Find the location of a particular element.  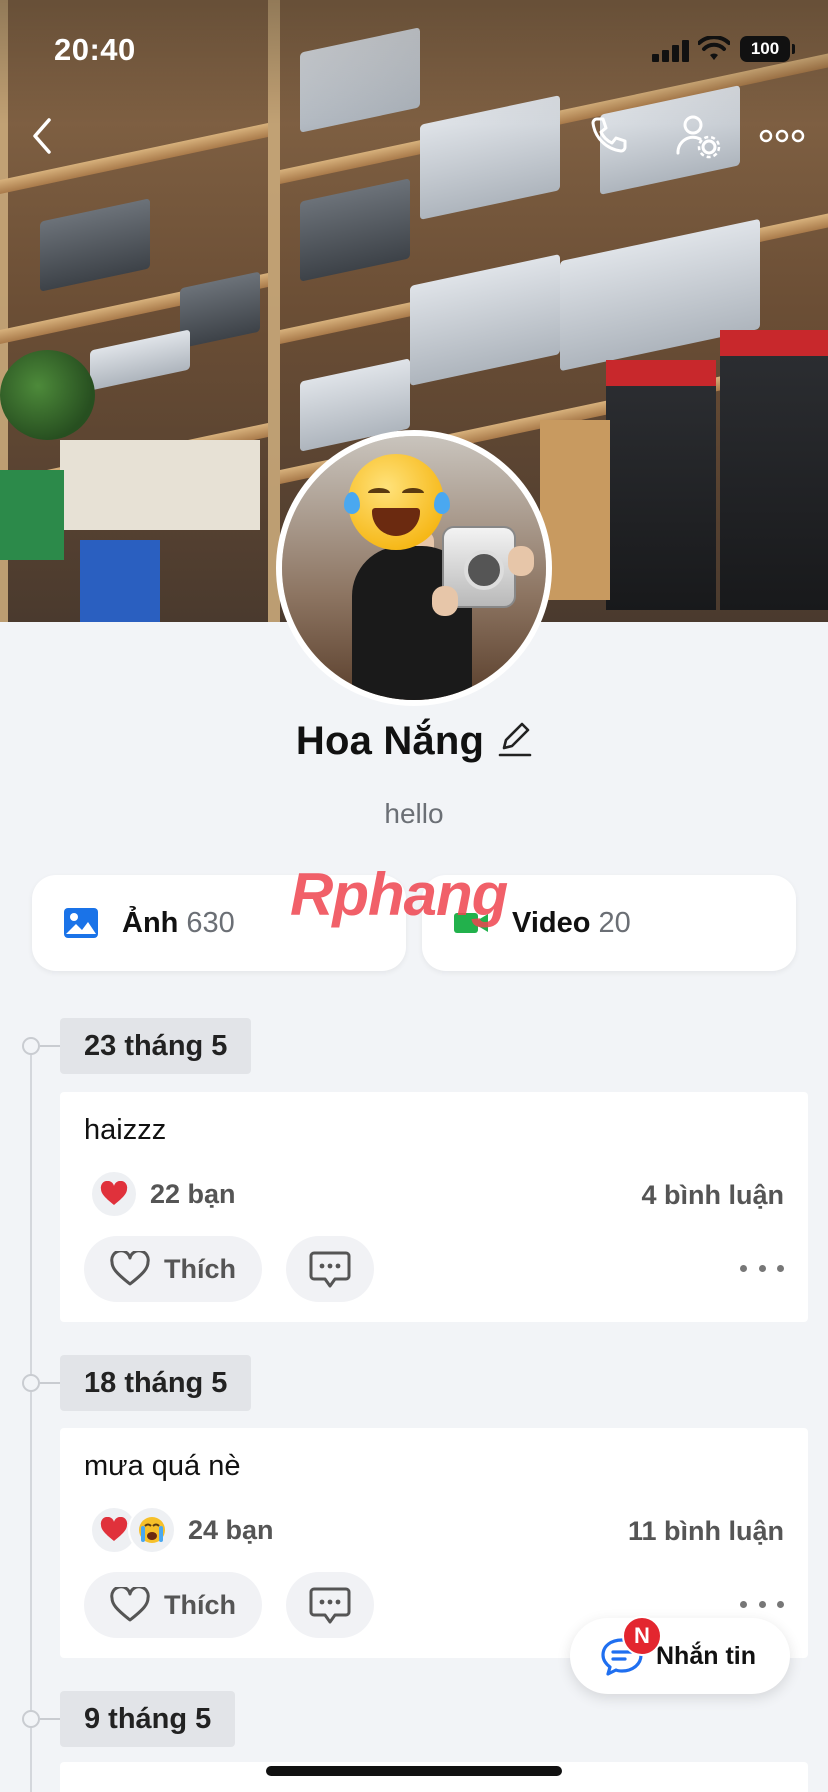

chevron-left-icon is located at coordinates (42, 136).